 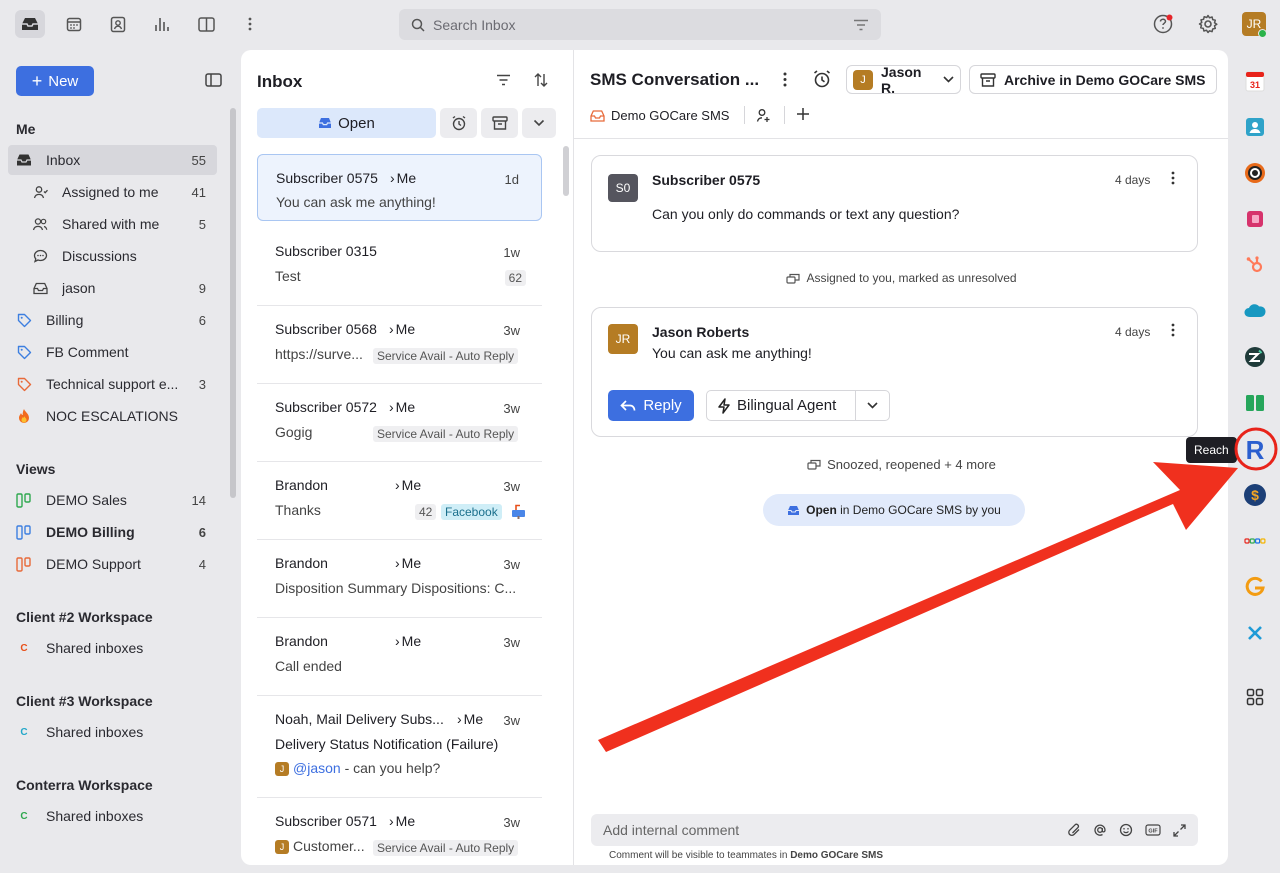 What do you see at coordinates (346, 123) in the screenshot?
I see `open-filter-button: Open` at bounding box center [346, 123].